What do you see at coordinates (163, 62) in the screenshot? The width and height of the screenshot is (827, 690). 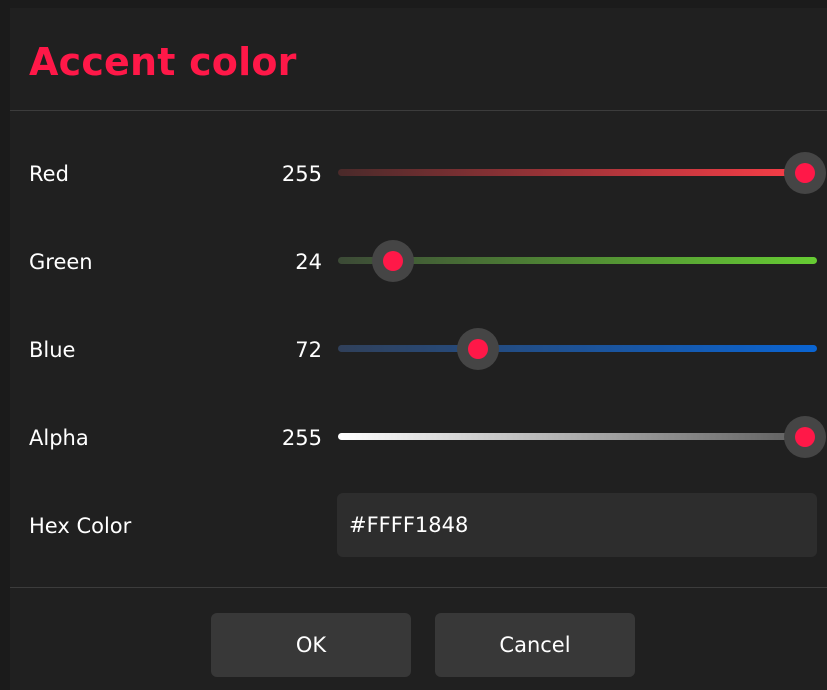 I see `dialog-title: Accent color` at bounding box center [163, 62].